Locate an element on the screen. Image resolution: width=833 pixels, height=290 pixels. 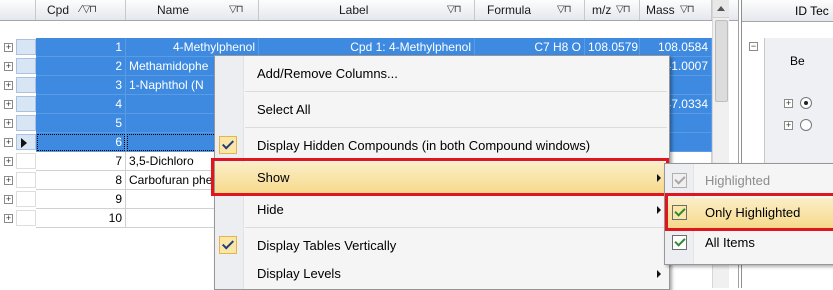
submenu-item-label: Highlighted is located at coordinates (738, 180).